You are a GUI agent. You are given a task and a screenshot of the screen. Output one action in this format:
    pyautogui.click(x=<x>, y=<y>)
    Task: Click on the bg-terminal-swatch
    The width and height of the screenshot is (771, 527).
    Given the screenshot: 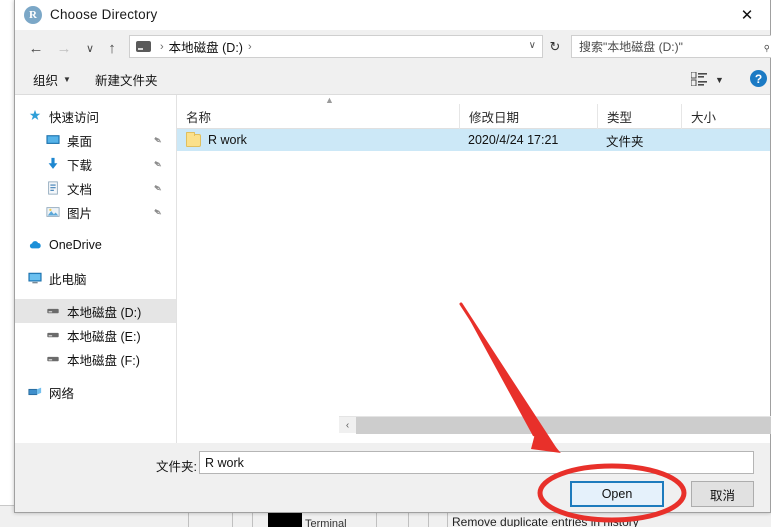 What is the action you would take?
    pyautogui.click(x=285, y=519)
    